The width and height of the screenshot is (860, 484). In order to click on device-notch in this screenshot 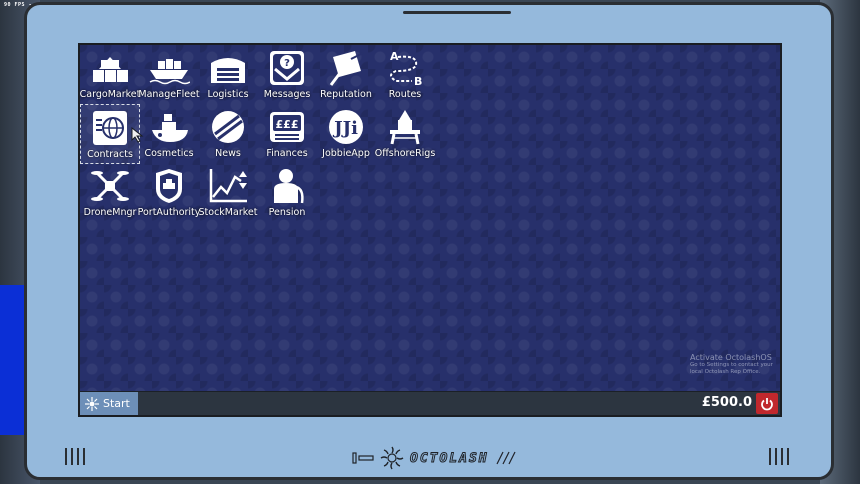, I will do `click(457, 12)`.